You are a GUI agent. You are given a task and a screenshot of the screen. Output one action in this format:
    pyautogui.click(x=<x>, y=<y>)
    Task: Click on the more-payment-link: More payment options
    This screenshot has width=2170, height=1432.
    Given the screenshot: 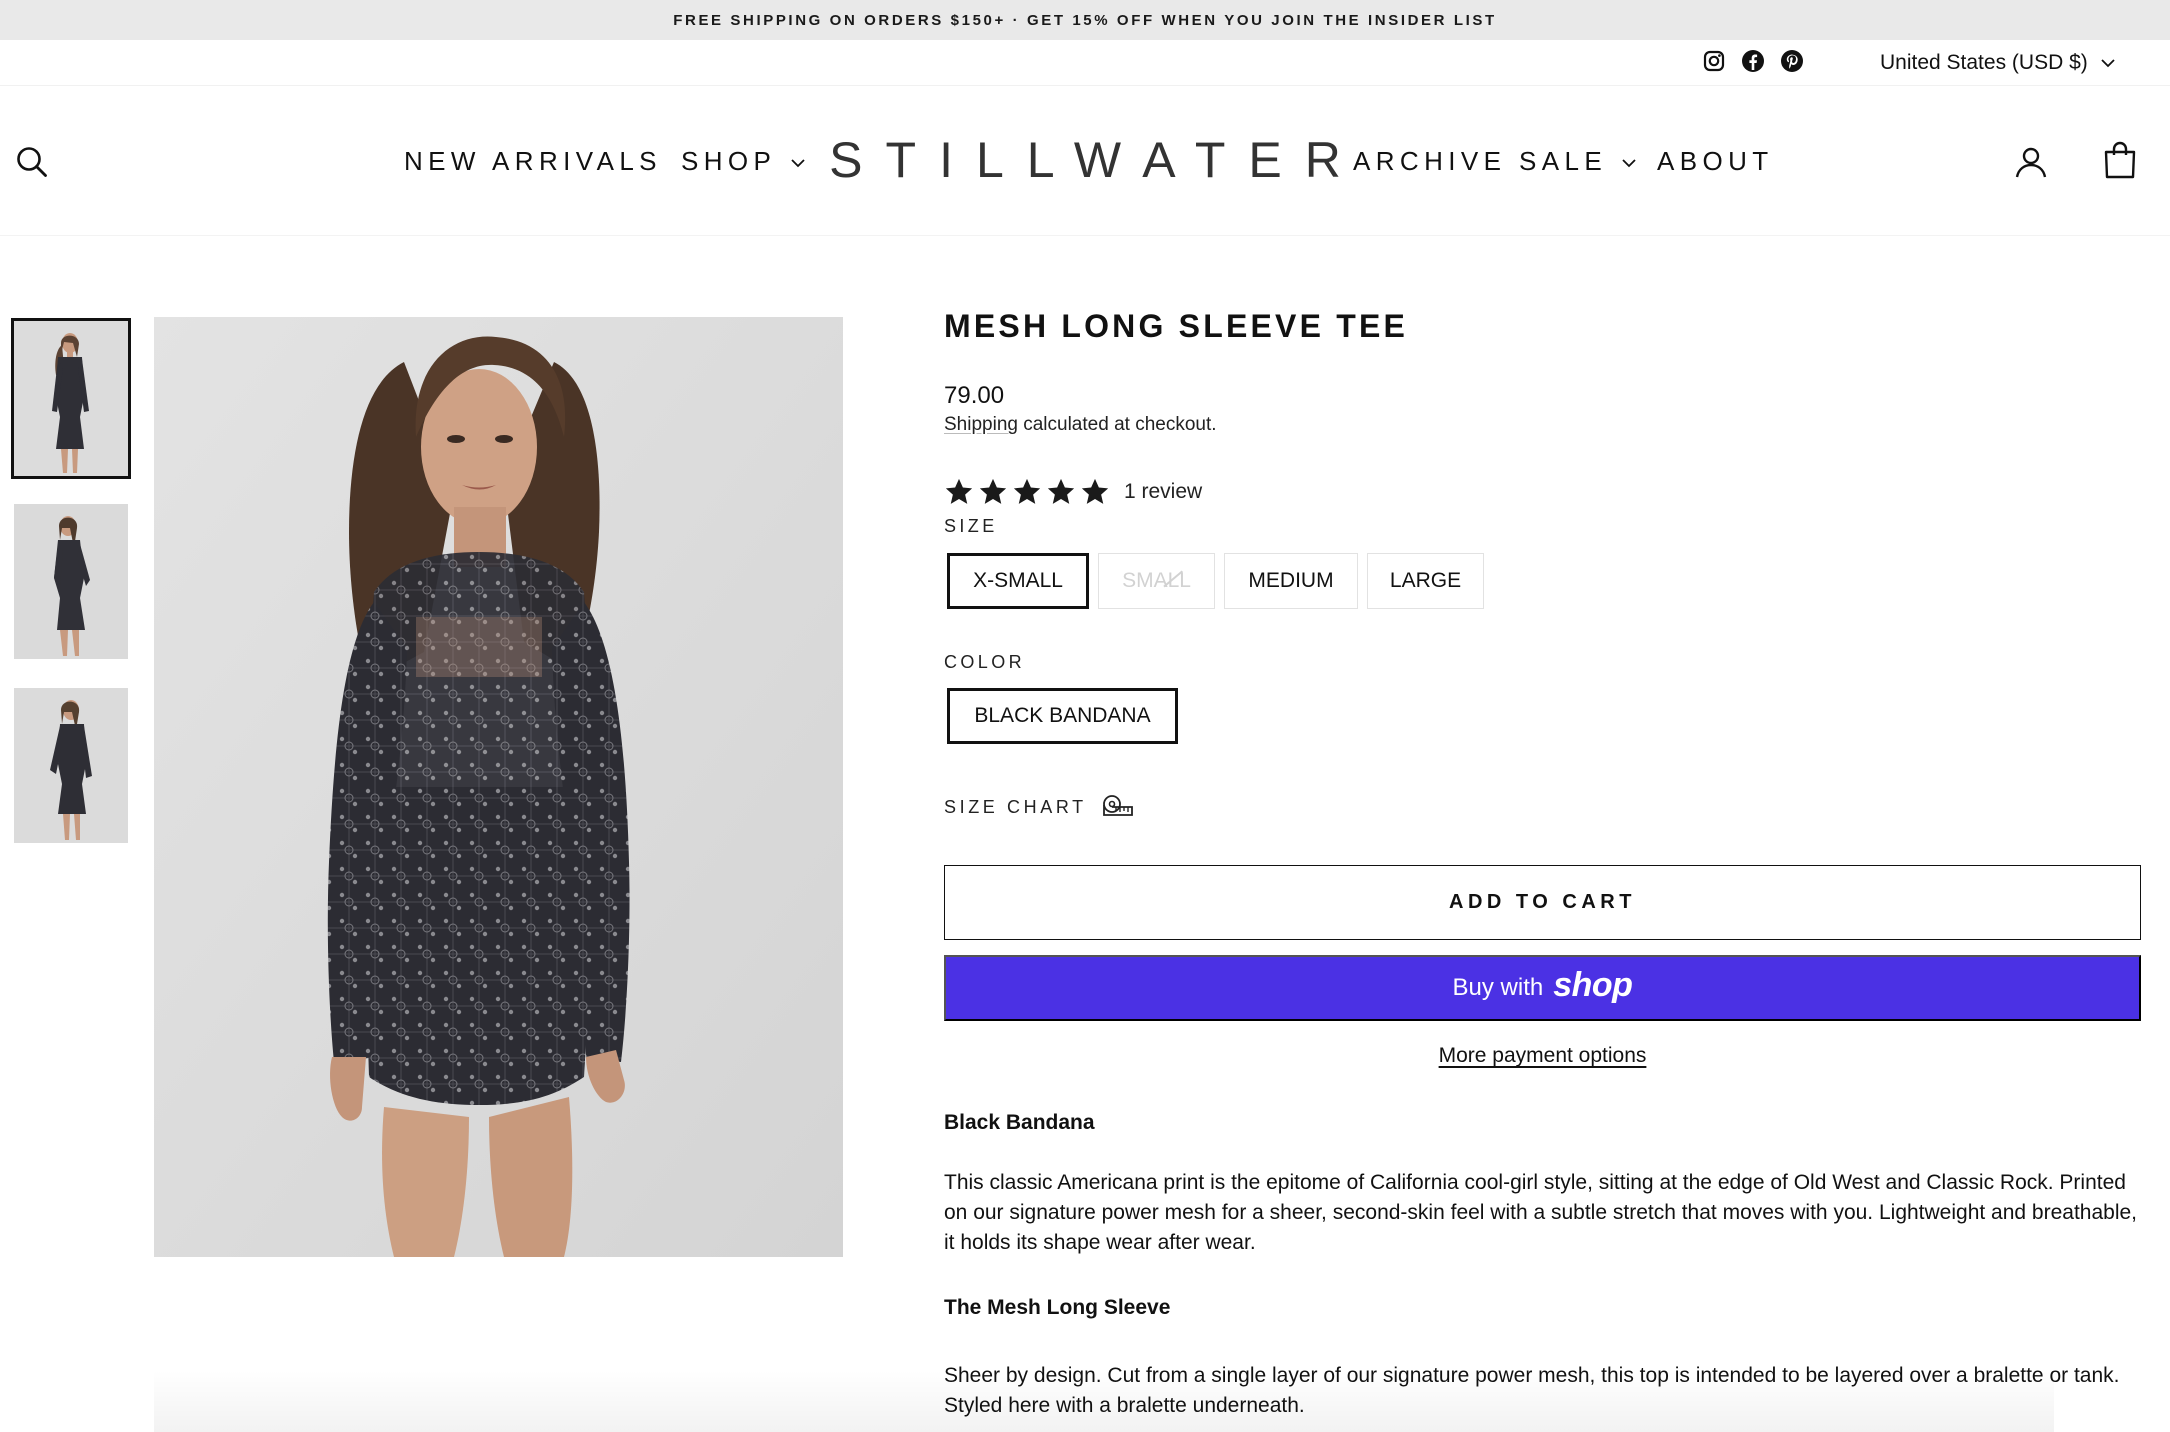 What is the action you would take?
    pyautogui.click(x=1543, y=1055)
    